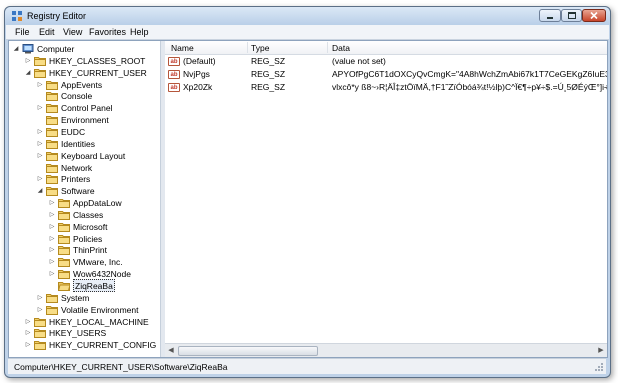  Describe the element at coordinates (268, 61) in the screenshot. I see `value-type: REG_SZ` at that location.